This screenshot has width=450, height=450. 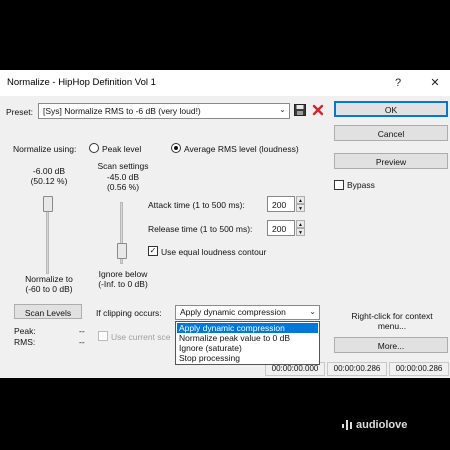 I want to click on use-current-checkbox, so click(x=103, y=336).